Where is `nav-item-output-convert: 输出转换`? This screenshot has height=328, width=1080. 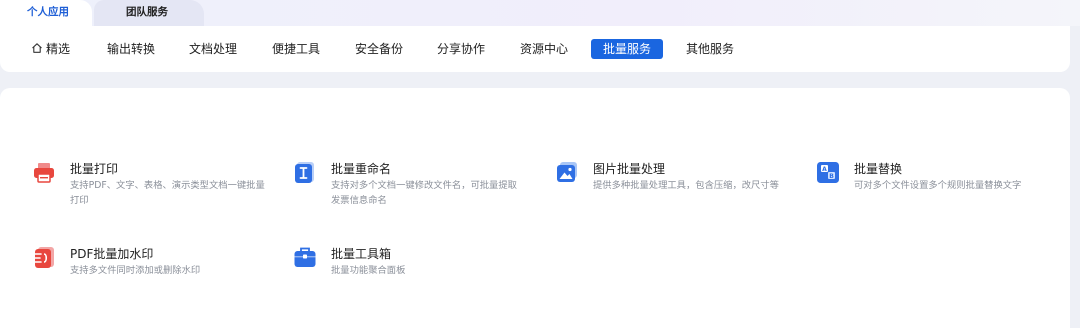
nav-item-output-convert: 输出转换 is located at coordinates (131, 49).